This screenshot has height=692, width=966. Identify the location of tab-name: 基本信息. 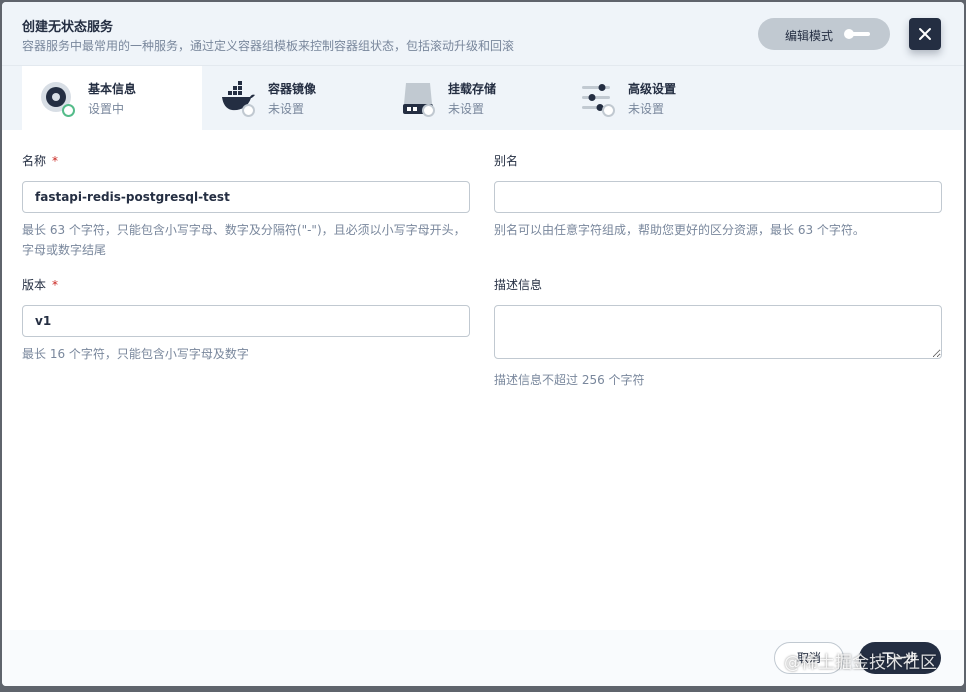
(112, 89).